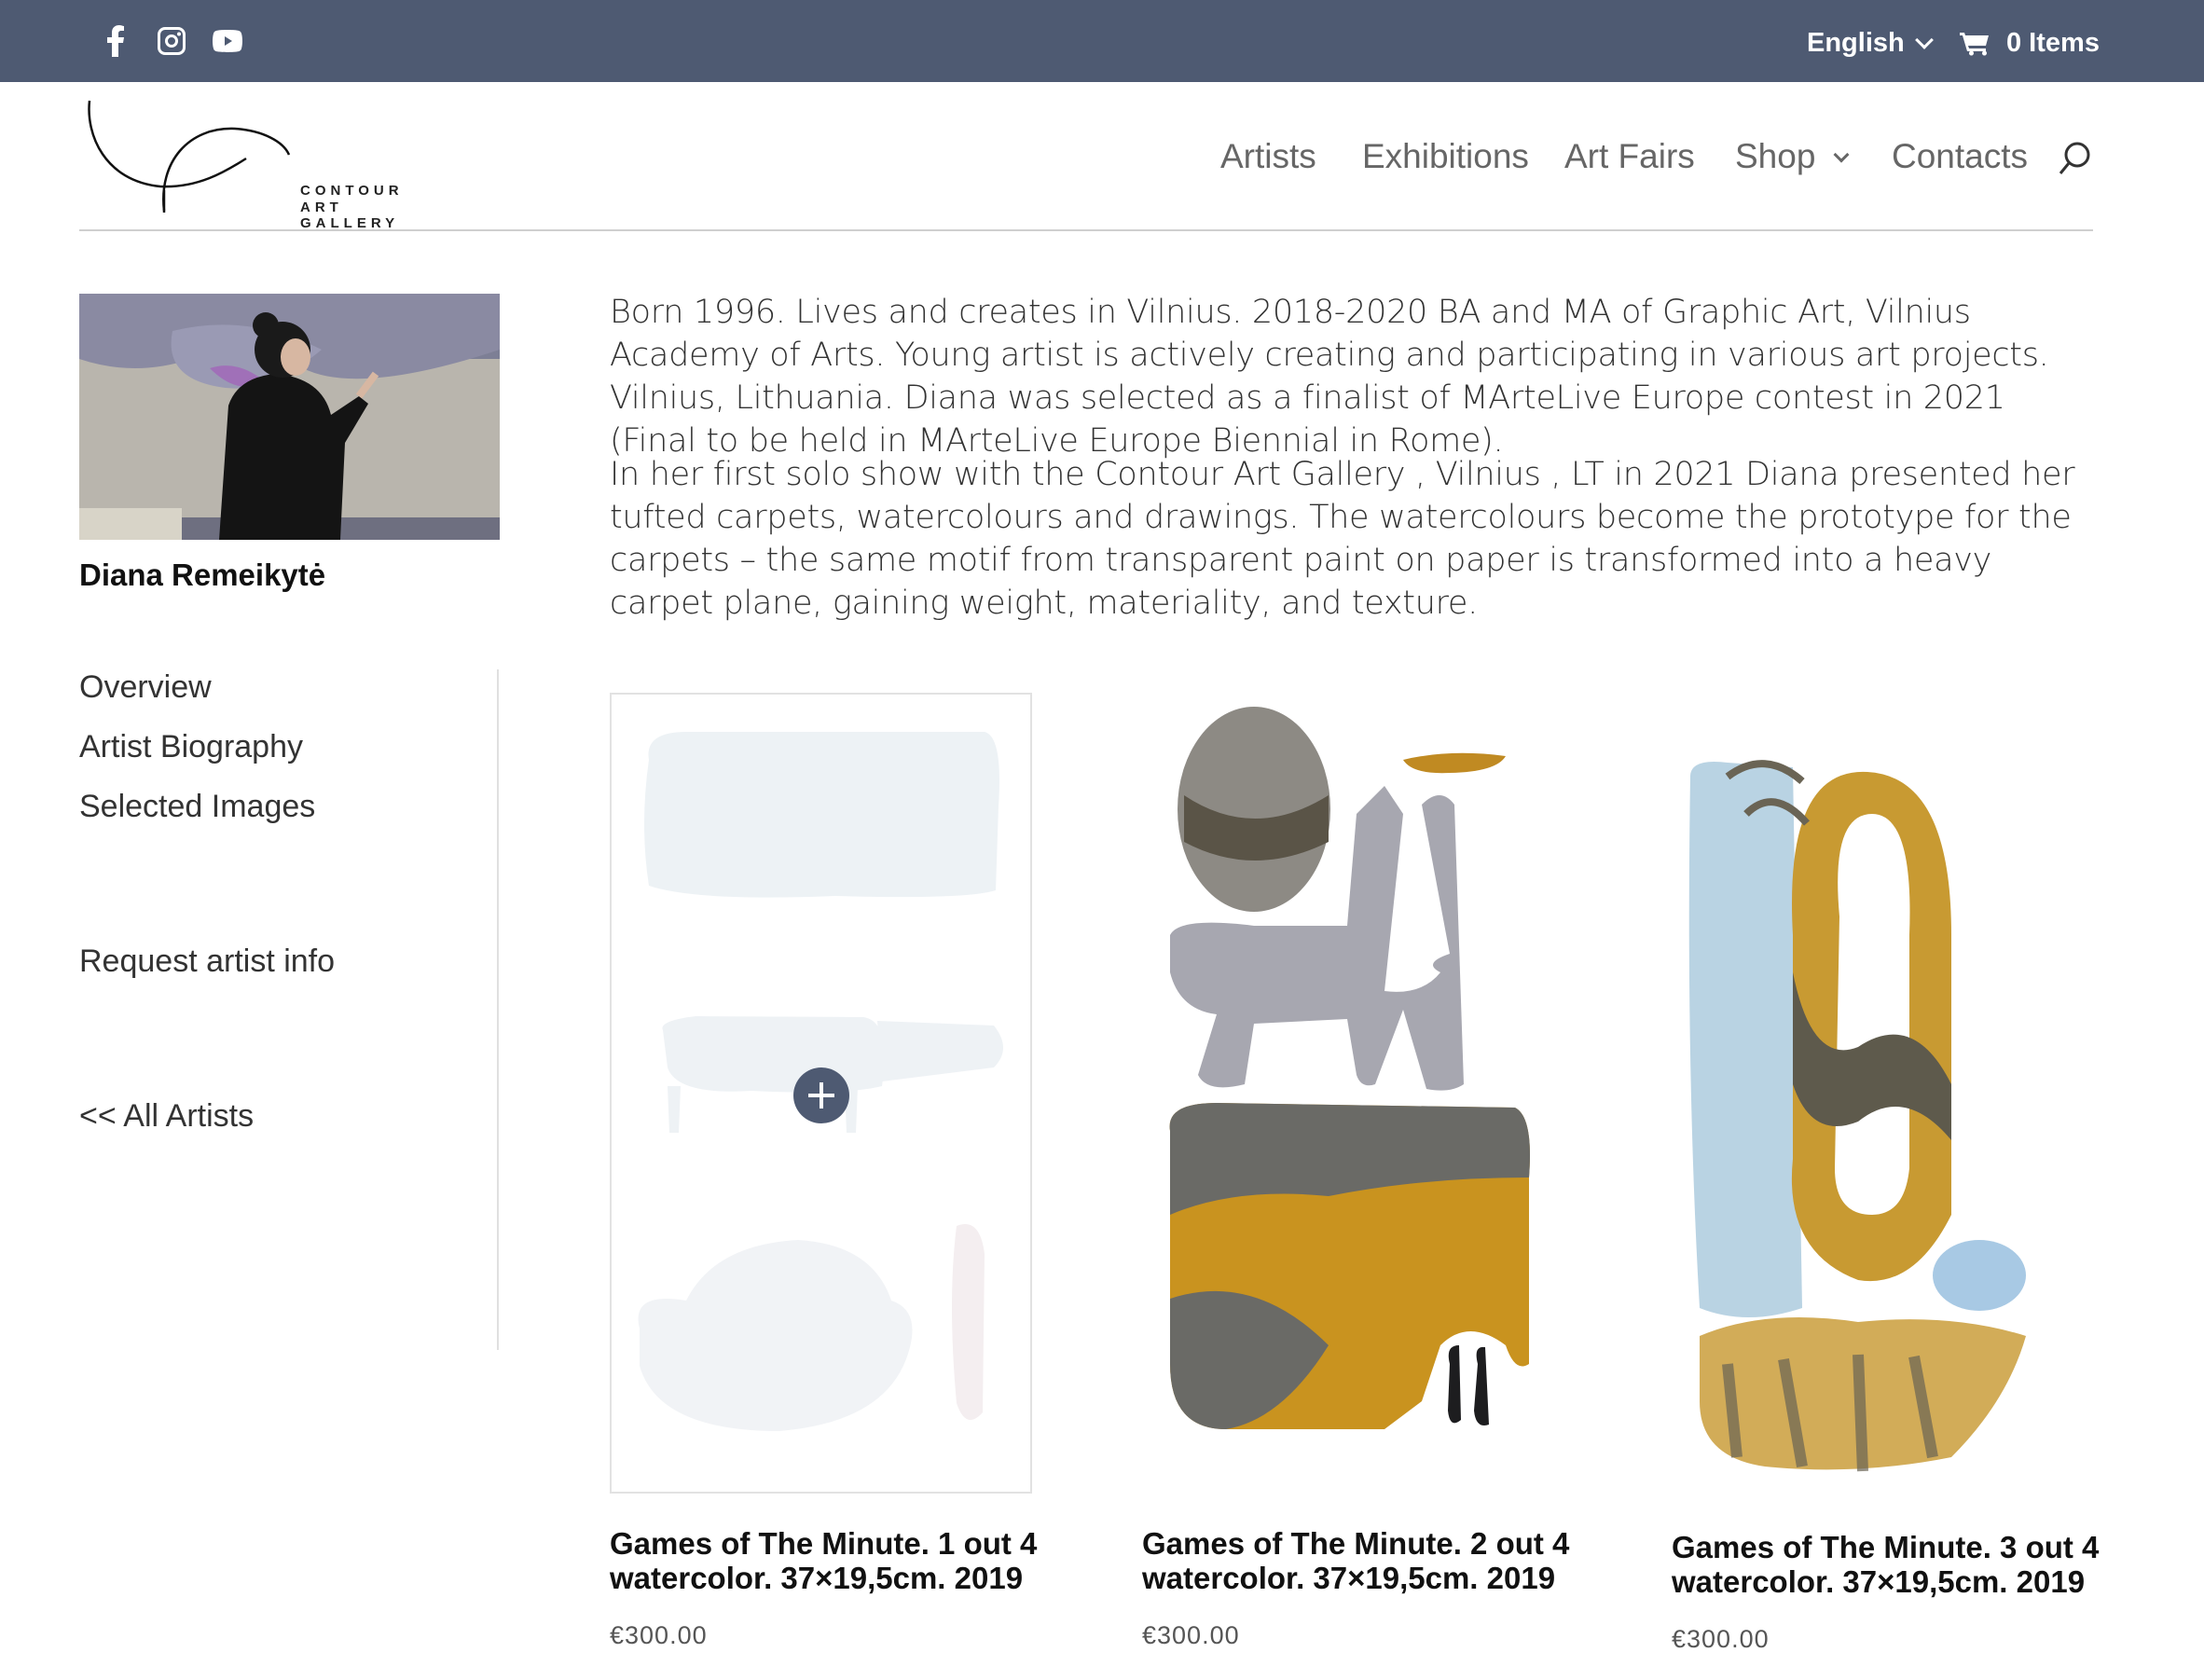  I want to click on product-title-1-line2: watercolor. 37×19,5cm. 2019, so click(817, 1578).